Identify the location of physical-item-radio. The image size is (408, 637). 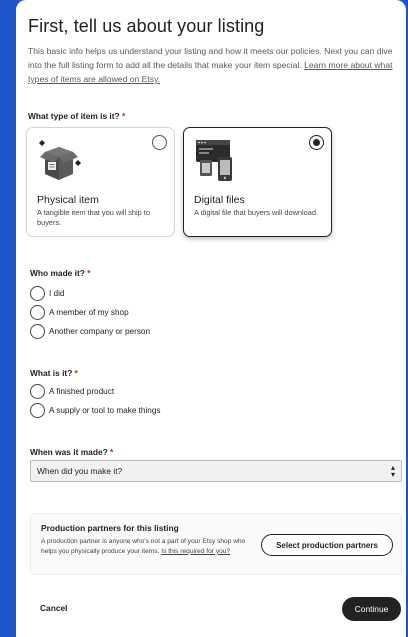
(159, 142).